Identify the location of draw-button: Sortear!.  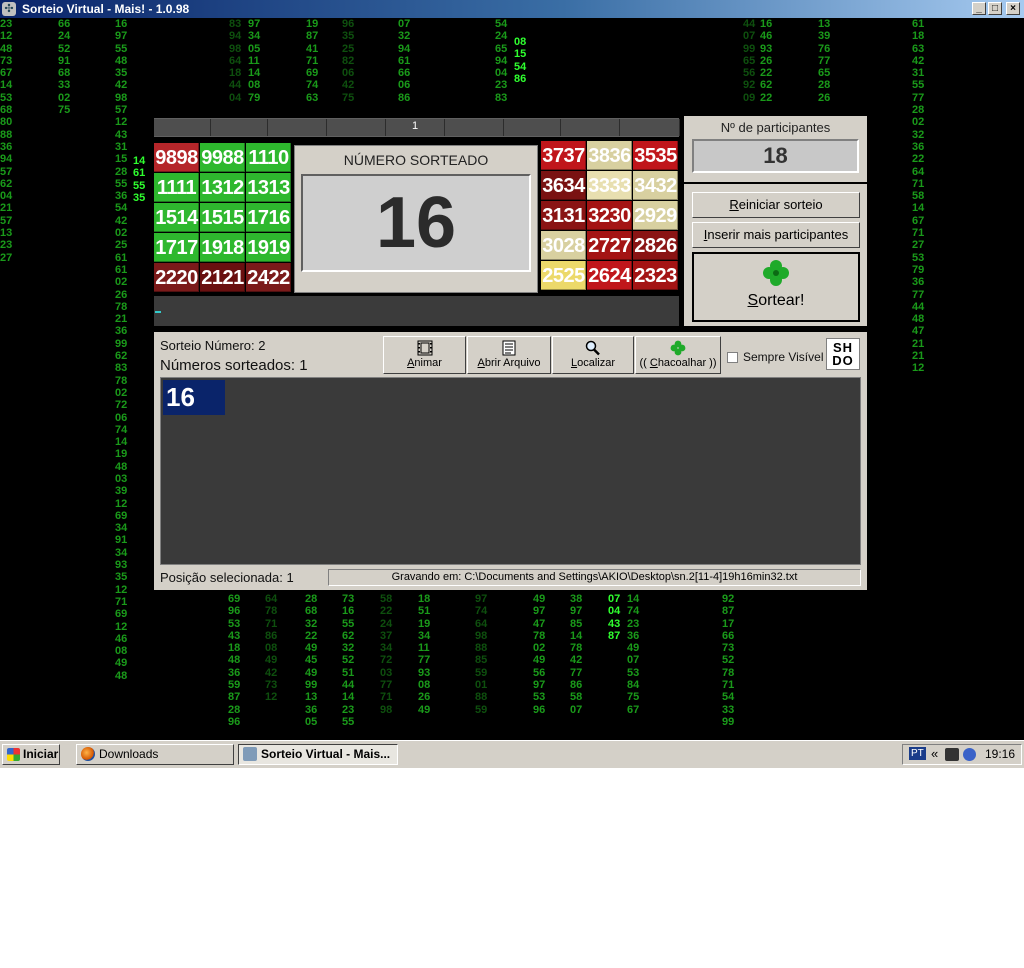
(776, 287).